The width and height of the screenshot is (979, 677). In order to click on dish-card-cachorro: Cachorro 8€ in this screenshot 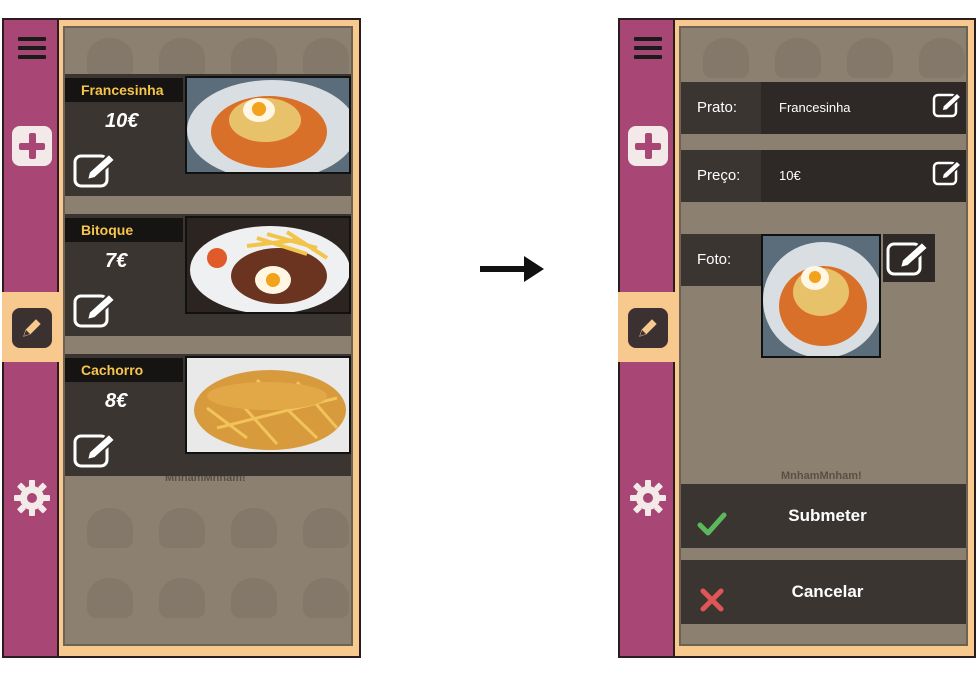, I will do `click(208, 415)`.